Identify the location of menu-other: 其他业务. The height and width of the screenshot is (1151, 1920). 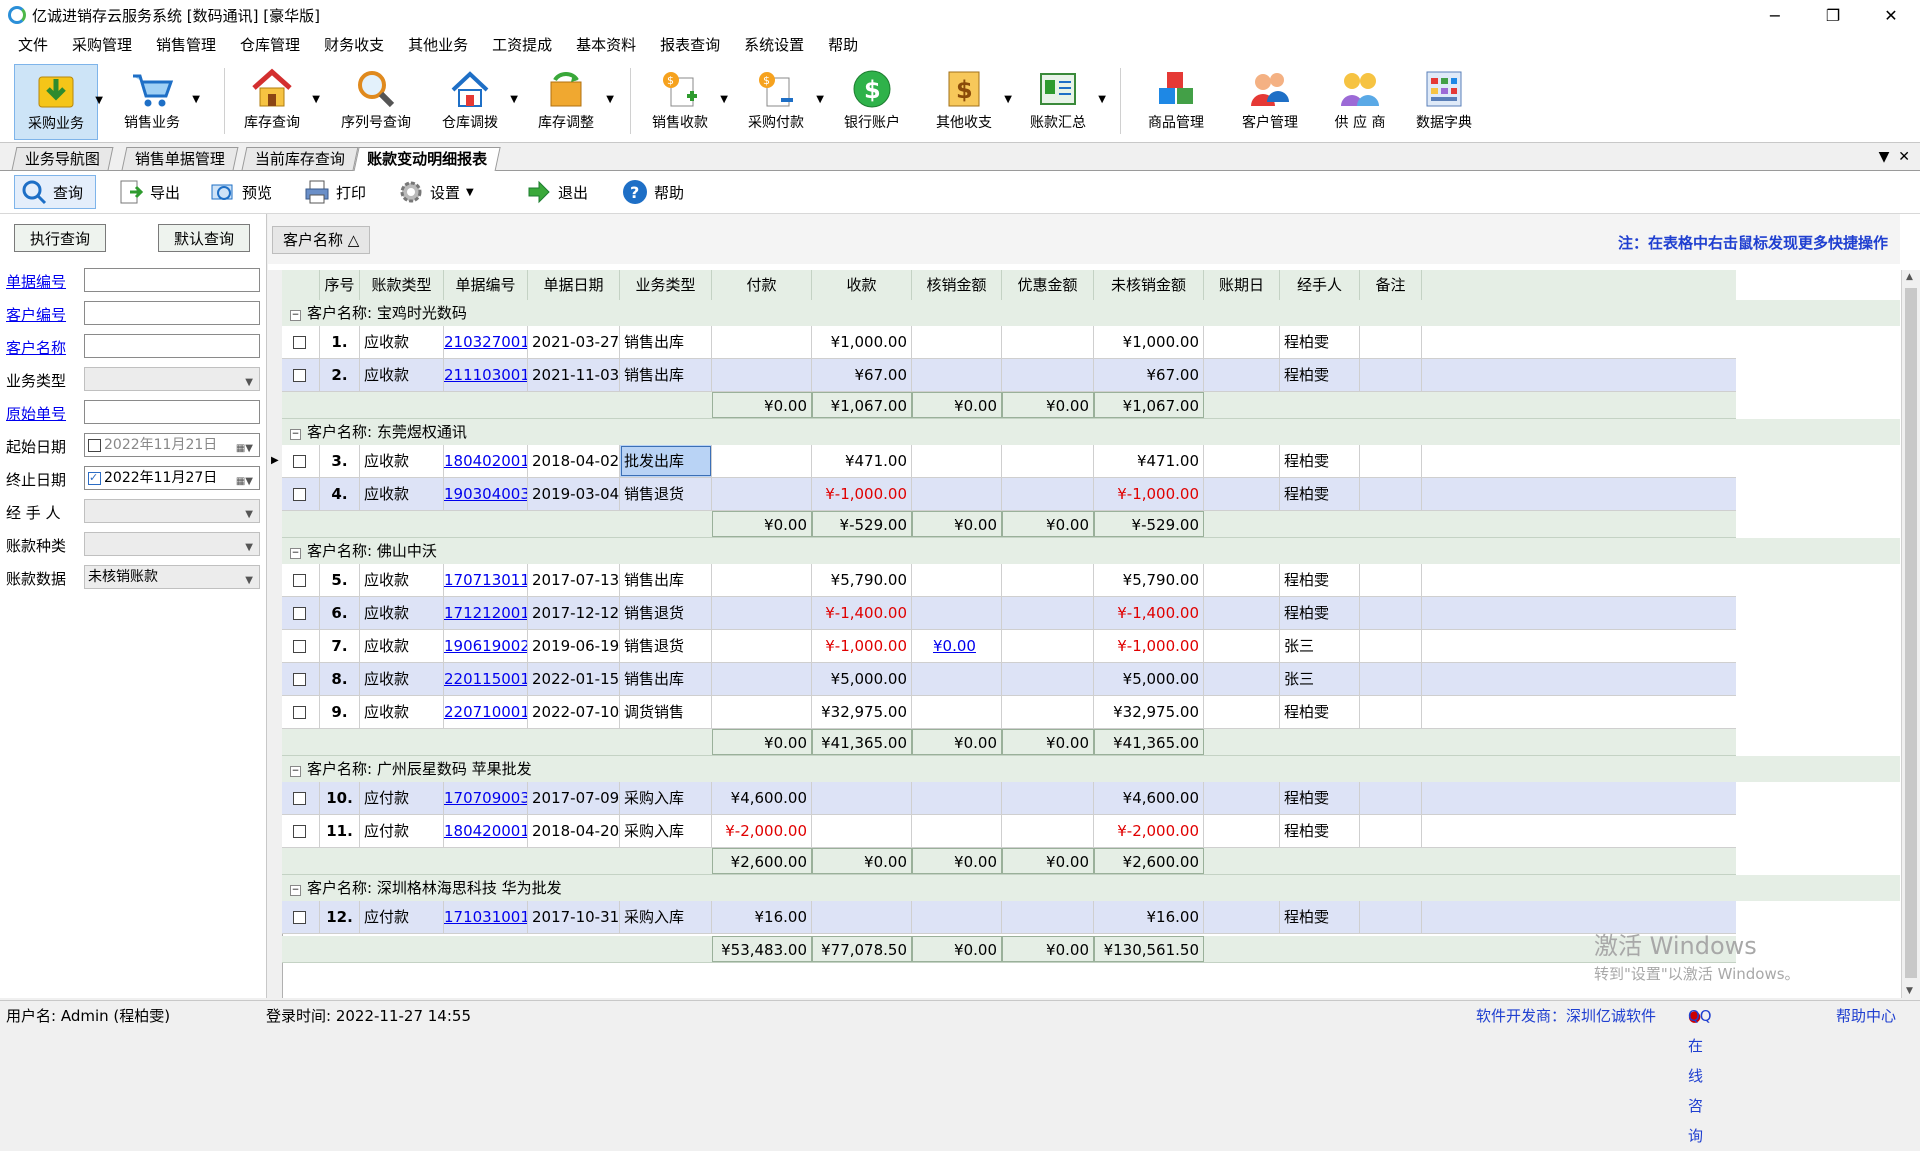
(438, 44).